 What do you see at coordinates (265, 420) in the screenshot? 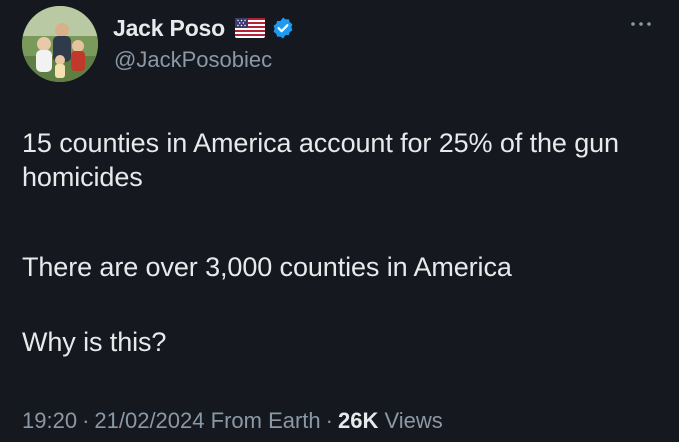
I see `post-source: From Earth` at bounding box center [265, 420].